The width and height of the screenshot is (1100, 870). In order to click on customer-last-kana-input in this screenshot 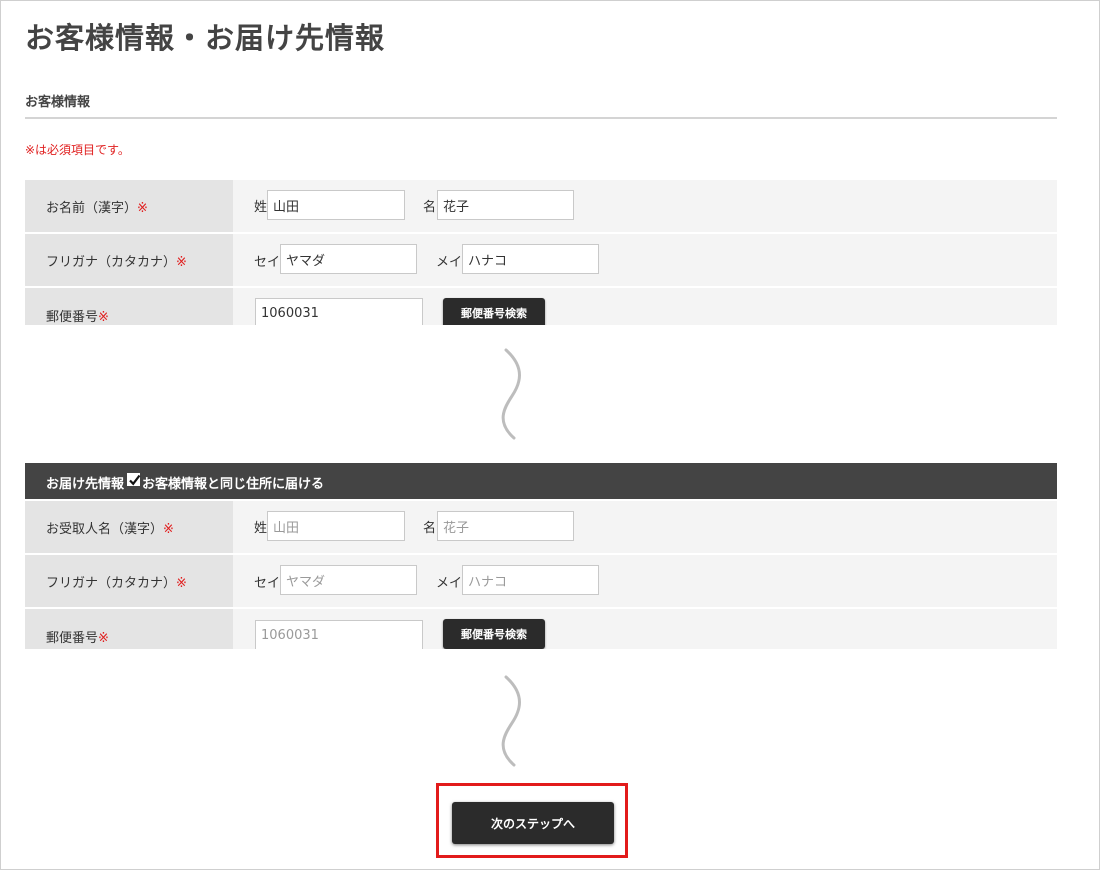, I will do `click(348, 259)`.